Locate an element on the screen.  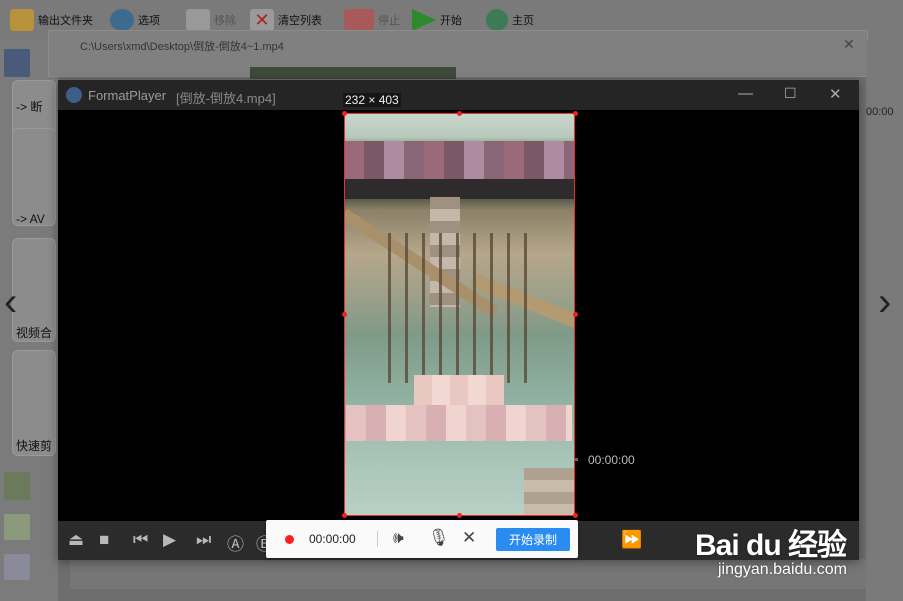
next-icon: ⏭ is located at coordinates (203, 540).